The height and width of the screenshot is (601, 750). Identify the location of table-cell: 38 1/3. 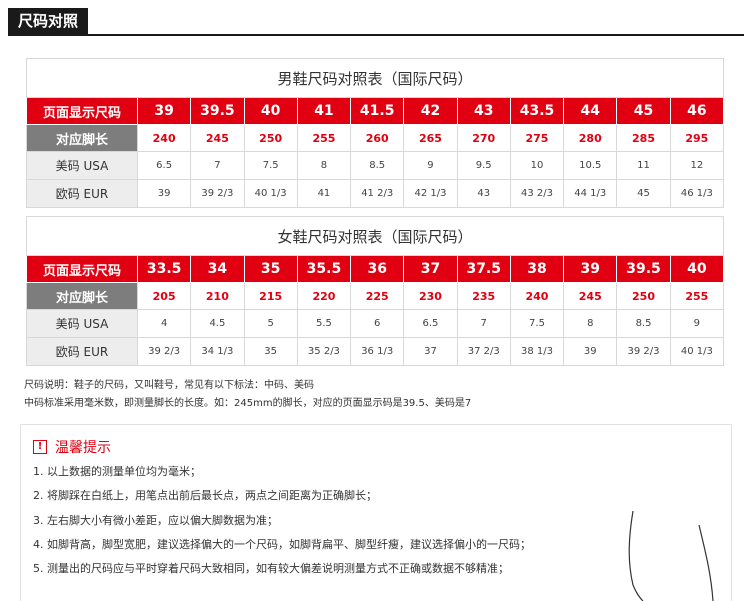
(537, 351).